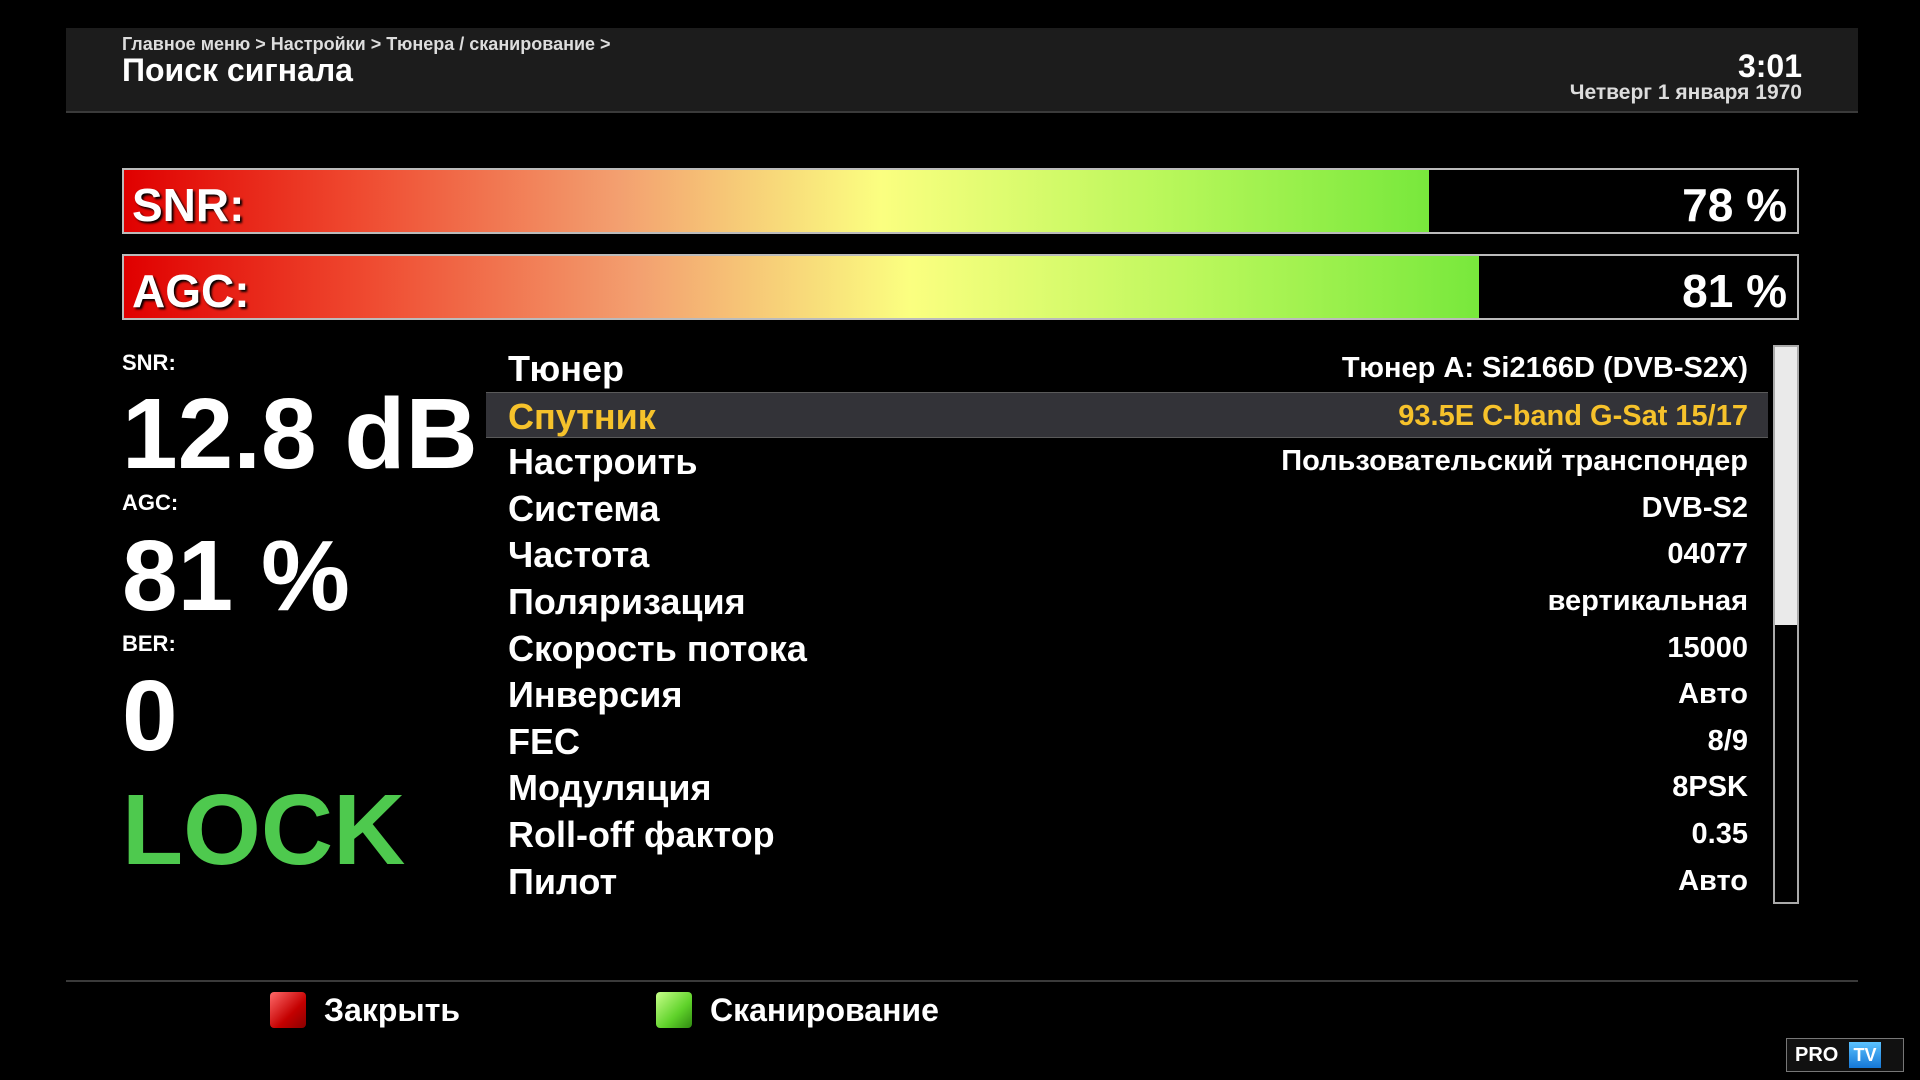  I want to click on scrollbar, so click(1786, 624).